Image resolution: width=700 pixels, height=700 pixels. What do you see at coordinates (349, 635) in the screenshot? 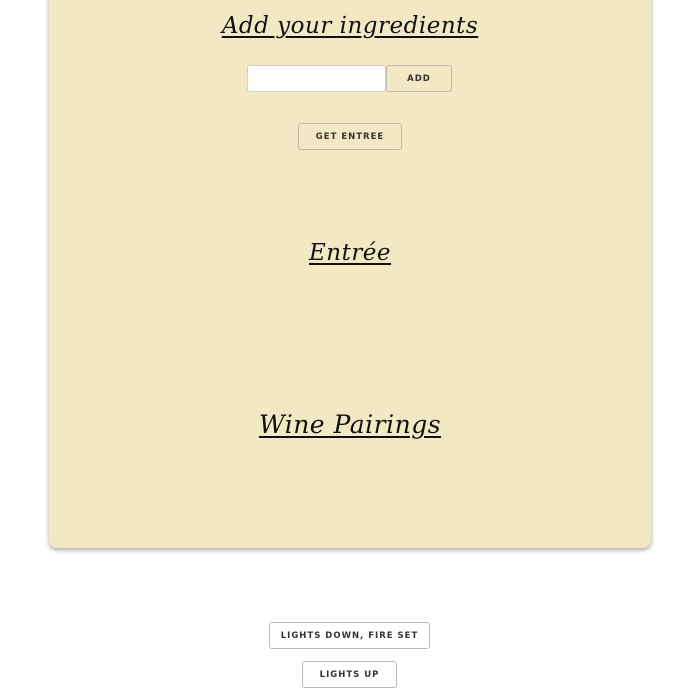
I see `lights-down-button: LIGHTS DOWN, FIRE SET` at bounding box center [349, 635].